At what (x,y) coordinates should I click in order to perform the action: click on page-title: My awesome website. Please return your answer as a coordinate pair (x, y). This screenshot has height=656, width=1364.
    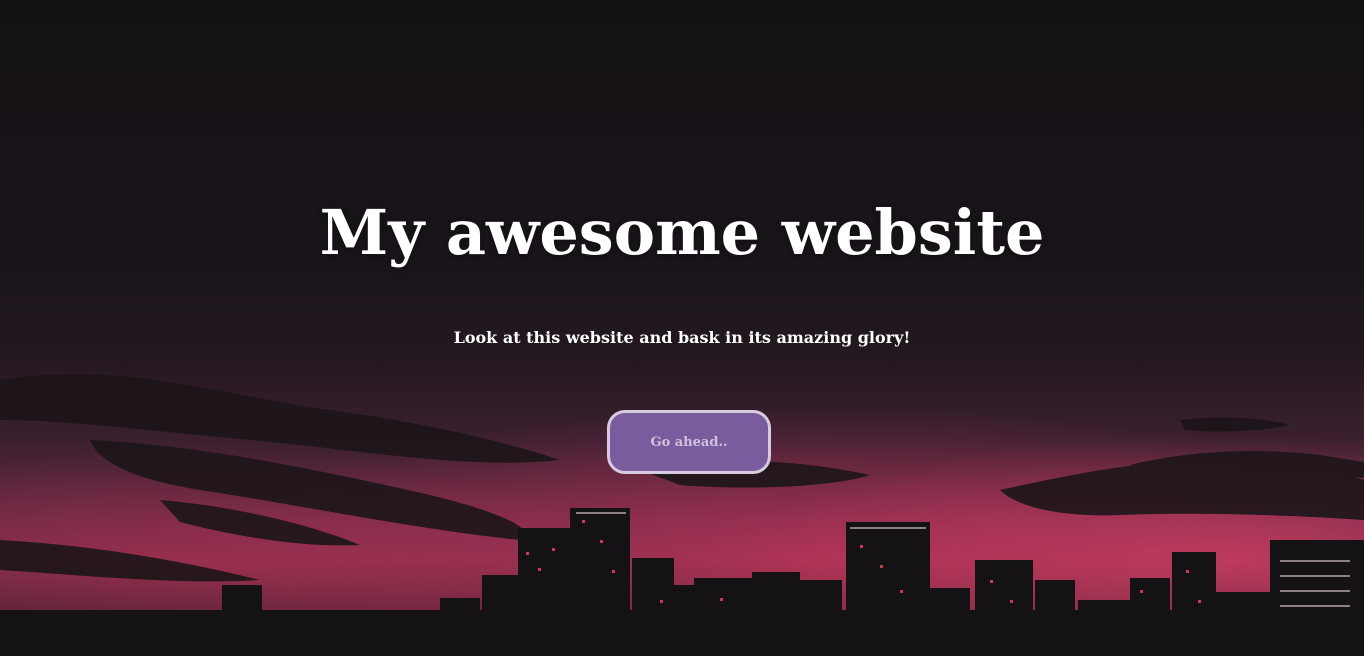
    Looking at the image, I should click on (682, 232).